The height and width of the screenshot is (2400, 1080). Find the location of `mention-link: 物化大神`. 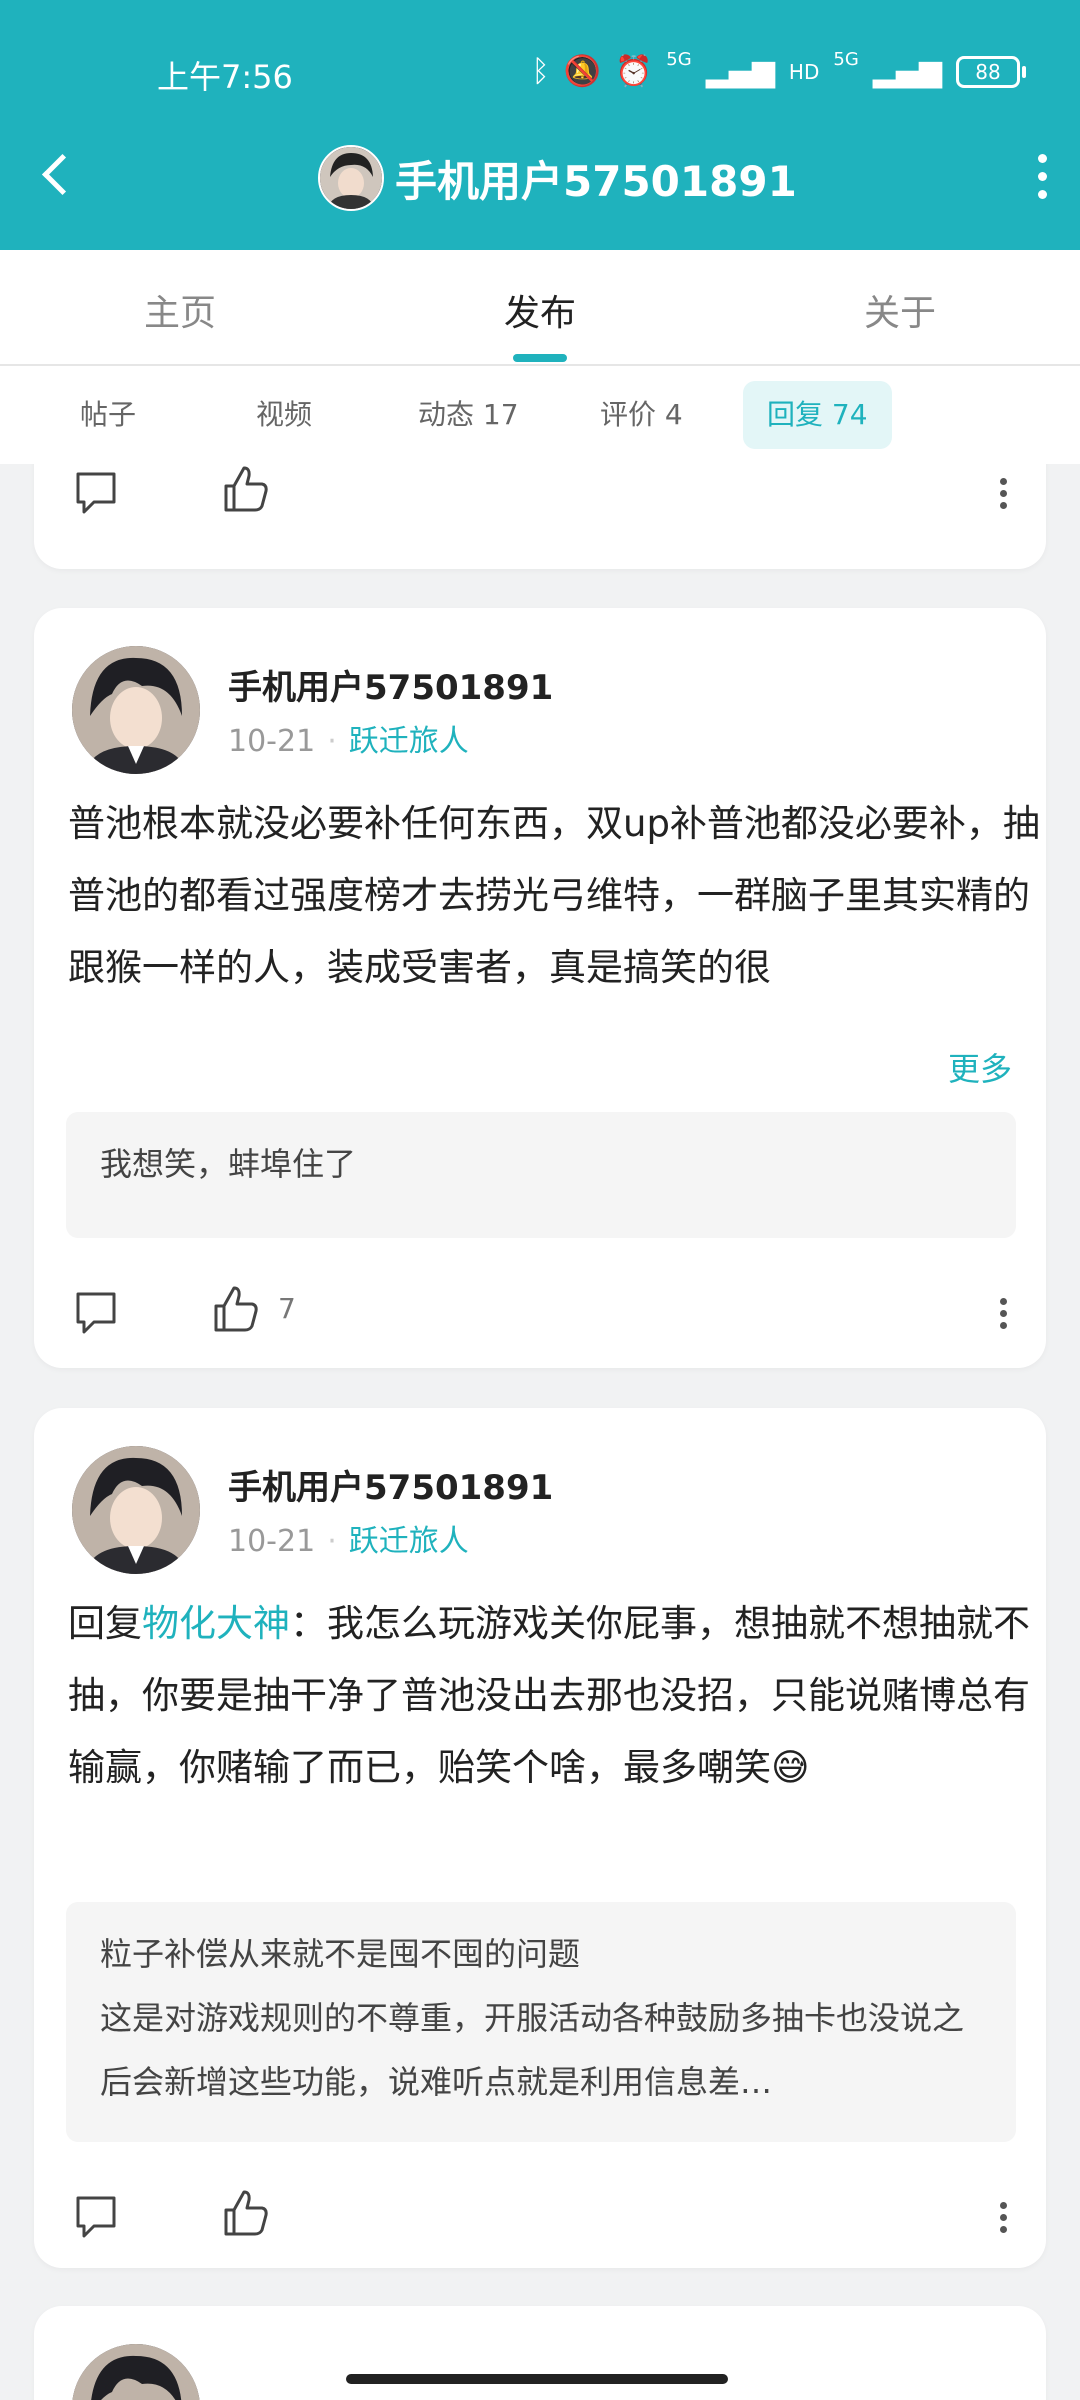

mention-link: 物化大神 is located at coordinates (216, 1623).